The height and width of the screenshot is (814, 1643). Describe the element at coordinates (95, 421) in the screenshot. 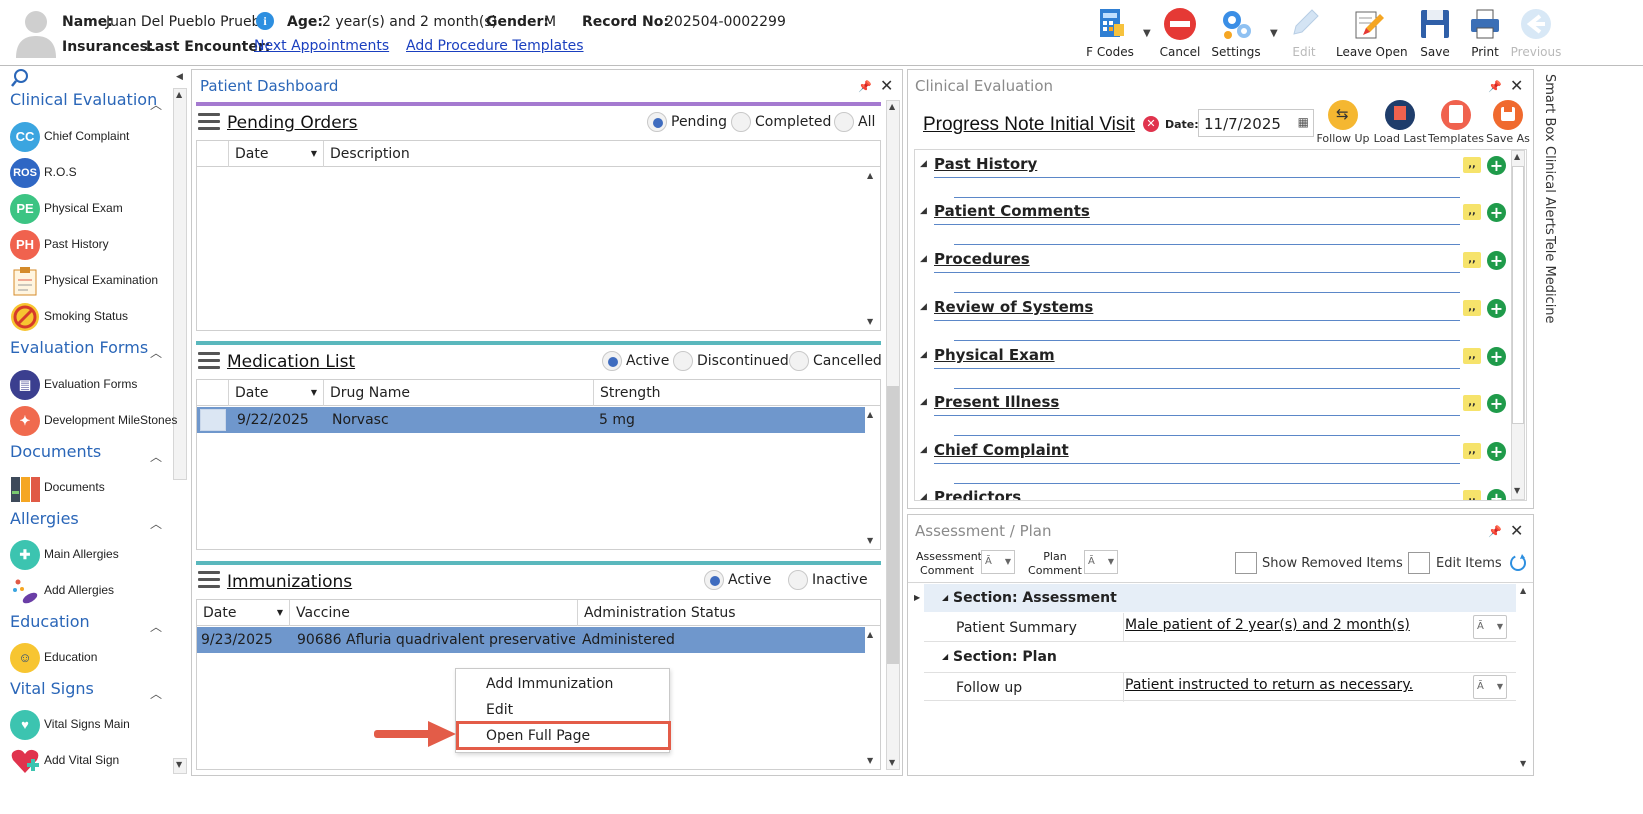

I see `sidebar-item-development-milestones: ✦ Development MileStones` at that location.